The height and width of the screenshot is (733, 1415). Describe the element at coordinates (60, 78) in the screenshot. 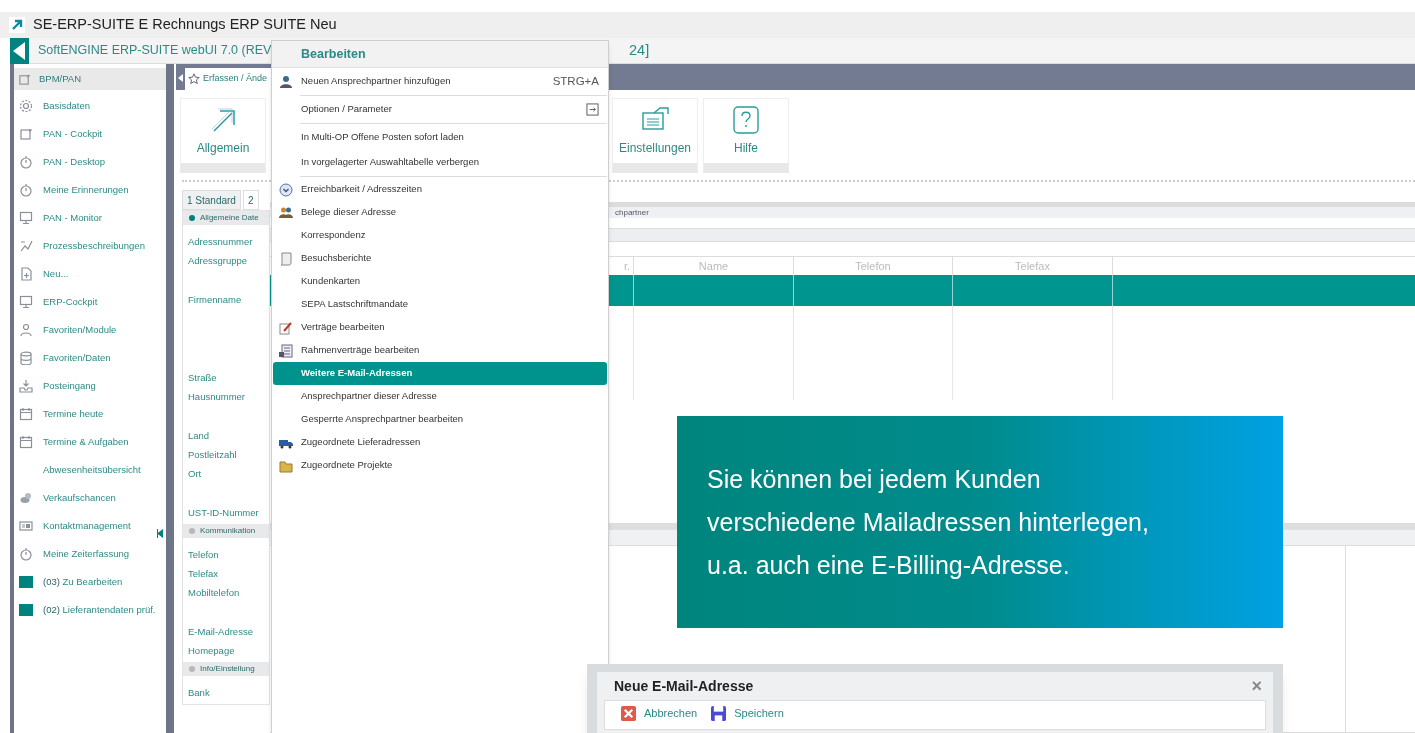

I see `sidebar-title: BPM/PAN` at that location.